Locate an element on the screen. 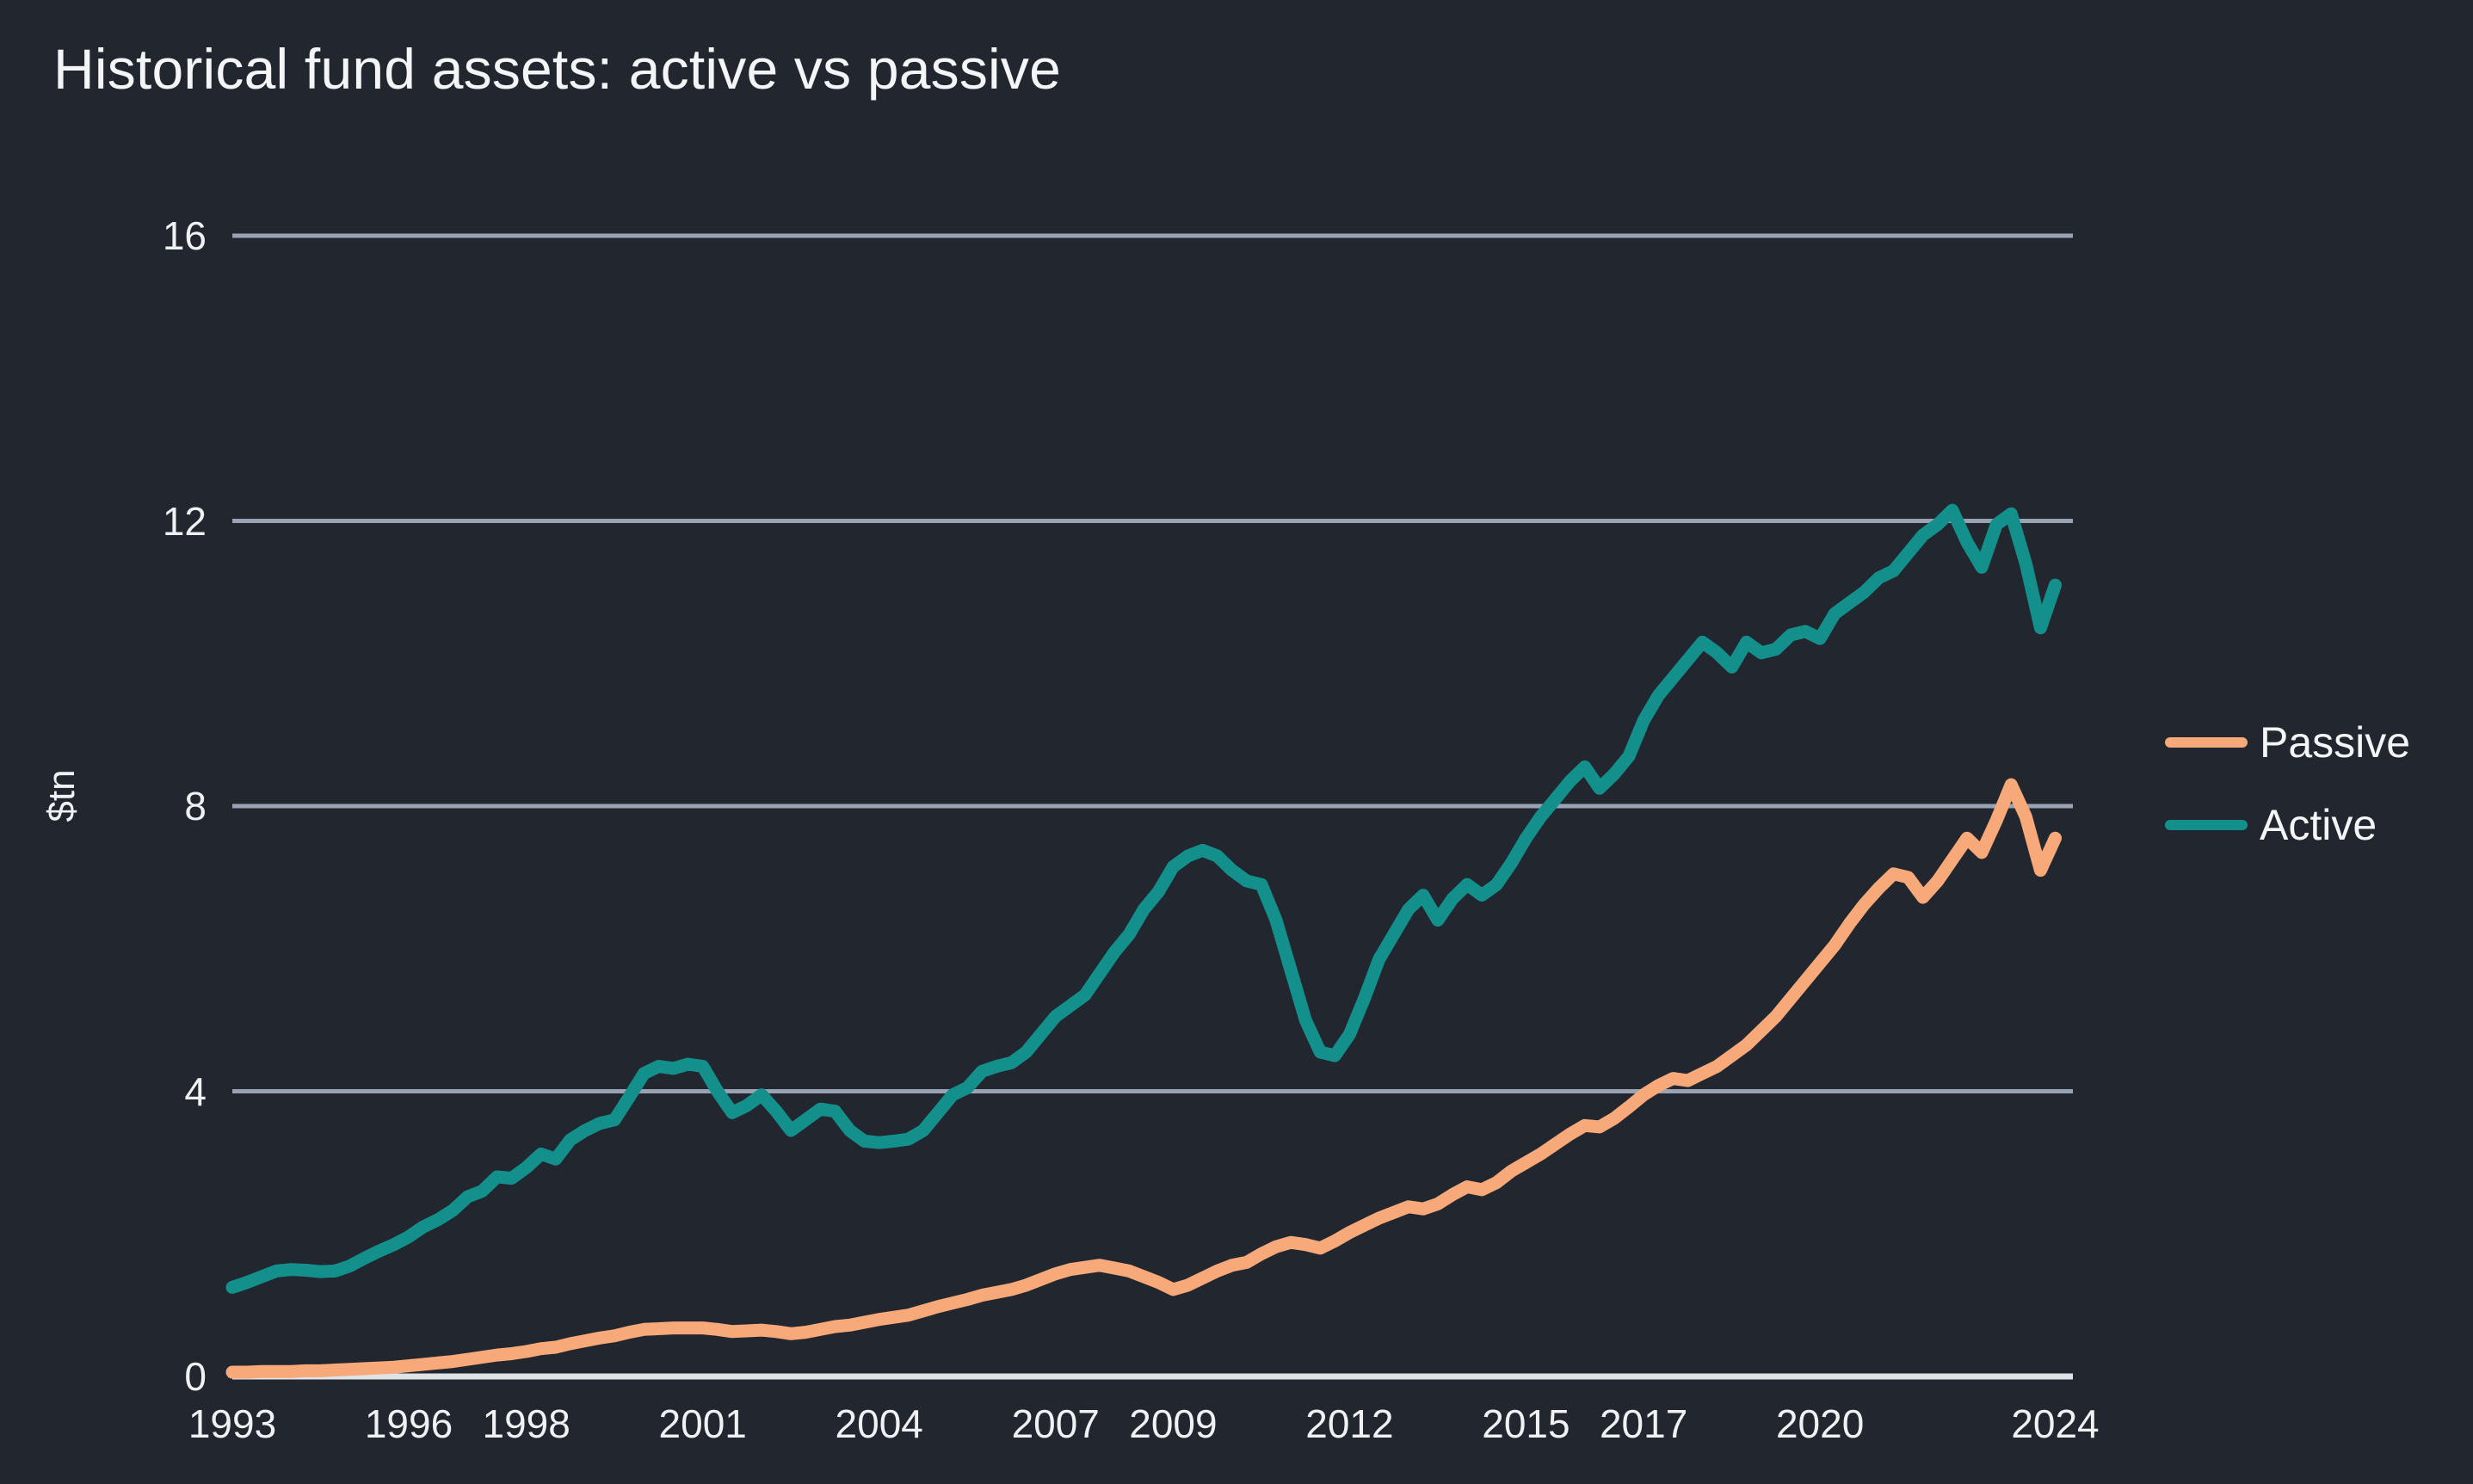 The height and width of the screenshot is (1484, 2473). x-tick-label: 1998 is located at coordinates (526, 1423).